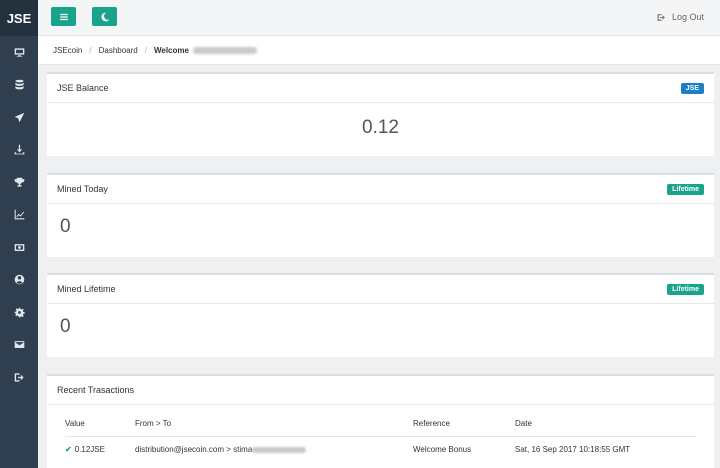  I want to click on logout-link: Log Out, so click(680, 17).